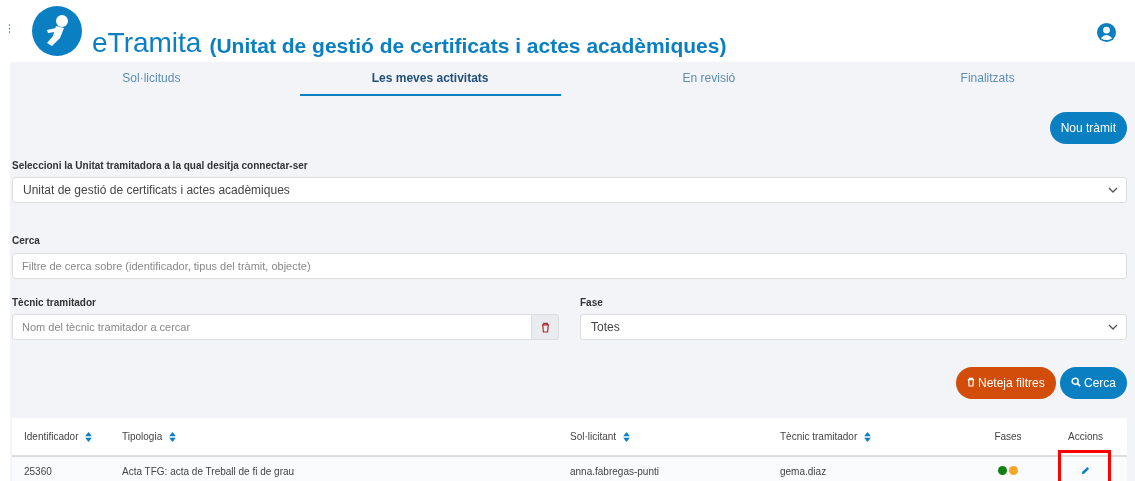 This screenshot has width=1135, height=481. What do you see at coordinates (54, 302) in the screenshot?
I see `field-label: Tècnic tramitador` at bounding box center [54, 302].